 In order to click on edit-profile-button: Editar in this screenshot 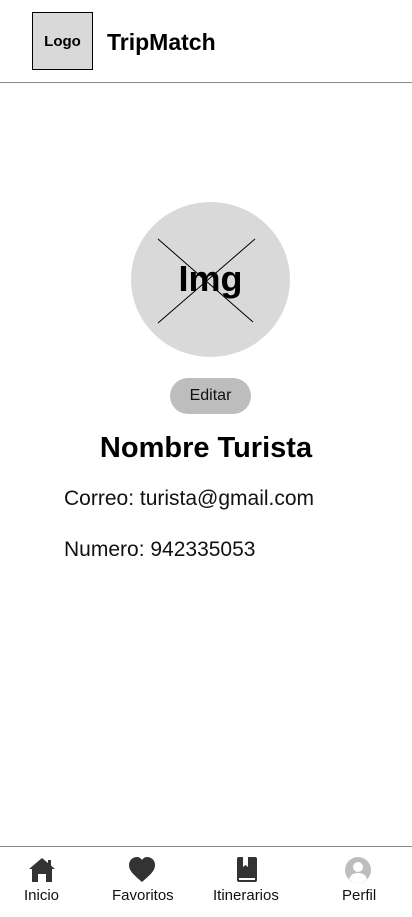, I will do `click(210, 396)`.